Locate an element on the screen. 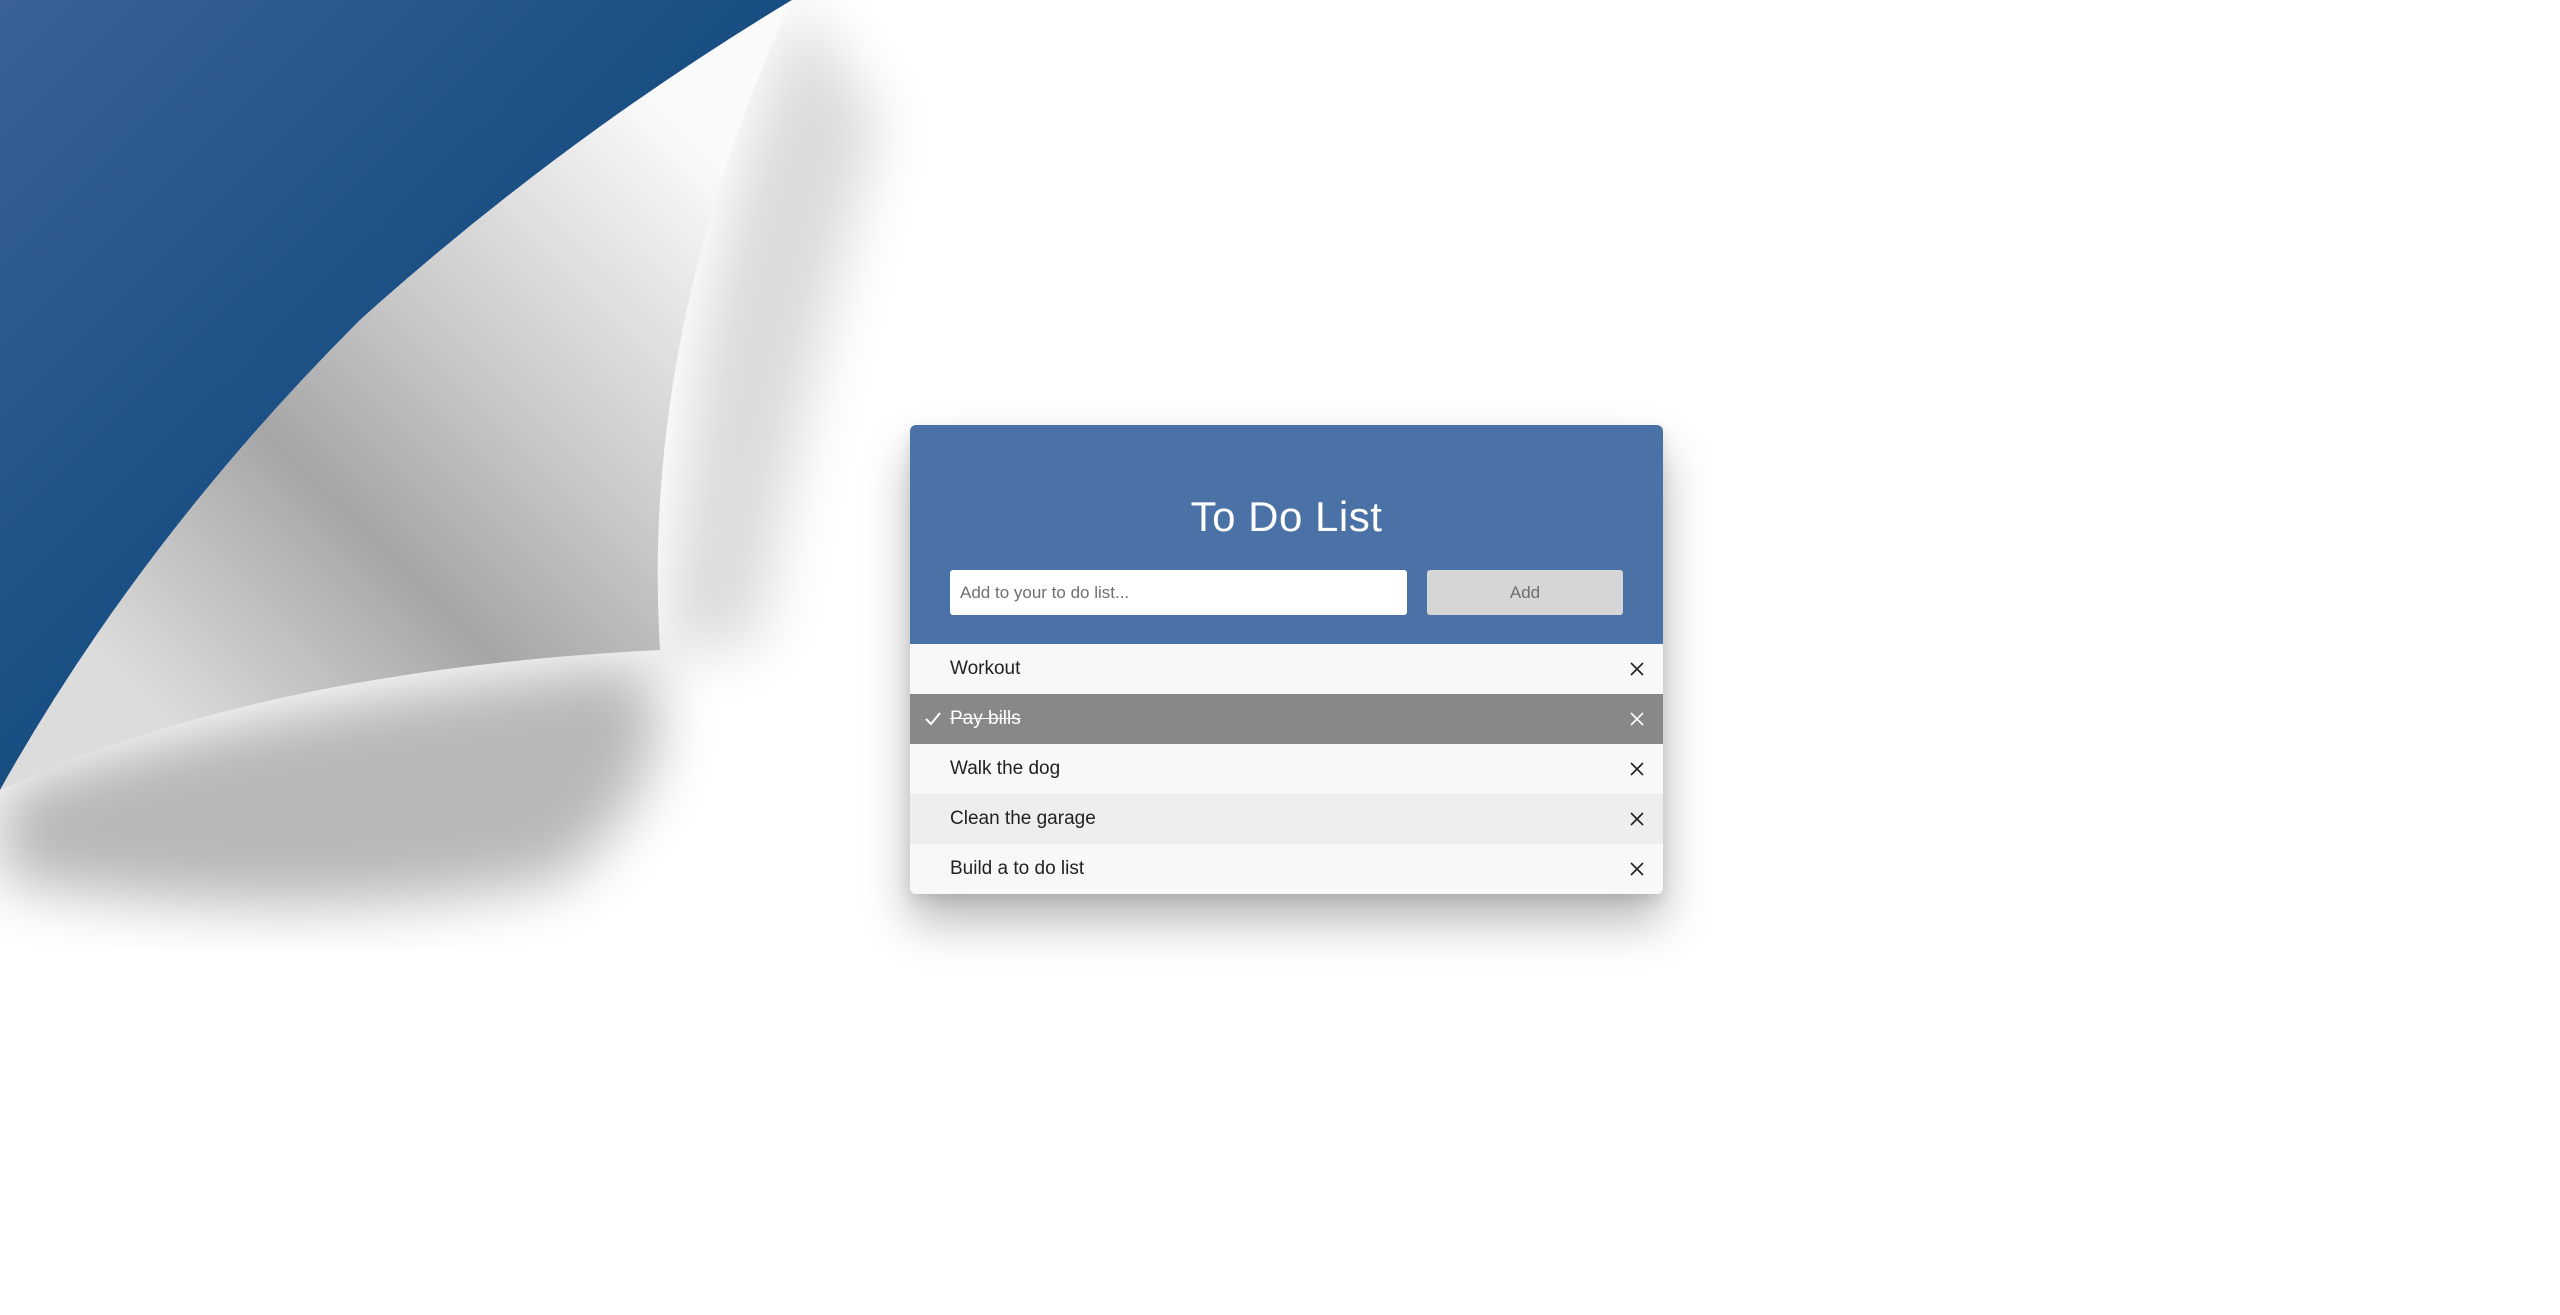 This screenshot has height=1315, width=2560. todo-item-label: Build a to do list is located at coordinates (1017, 868).